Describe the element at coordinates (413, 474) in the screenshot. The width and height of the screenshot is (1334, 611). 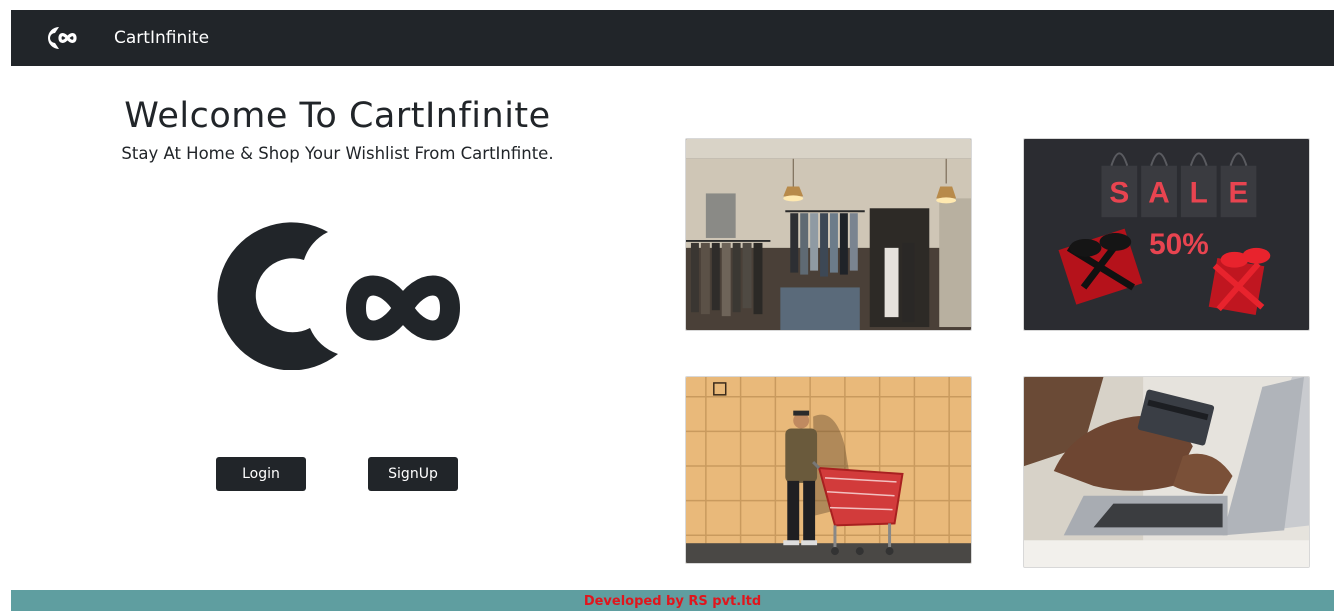
I see `signup-button: SignUp` at that location.